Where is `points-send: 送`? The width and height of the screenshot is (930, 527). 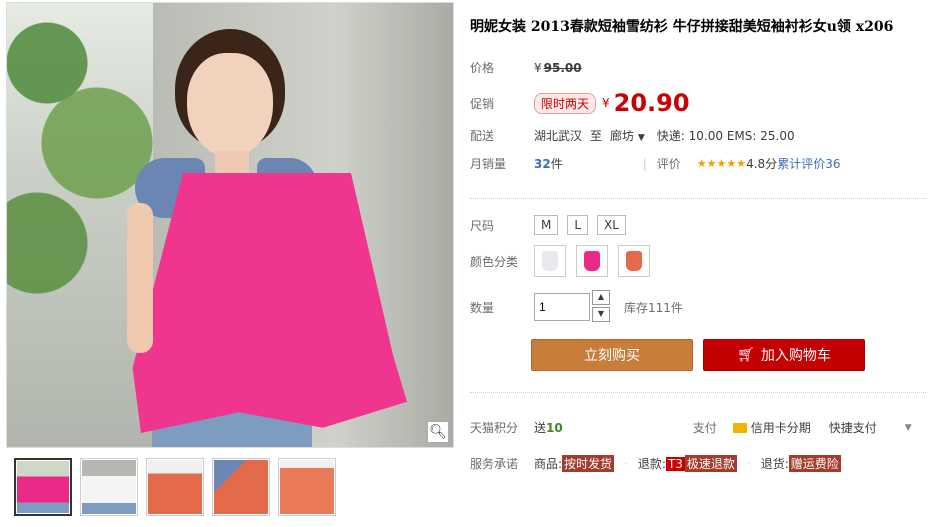
points-send: 送 is located at coordinates (540, 428).